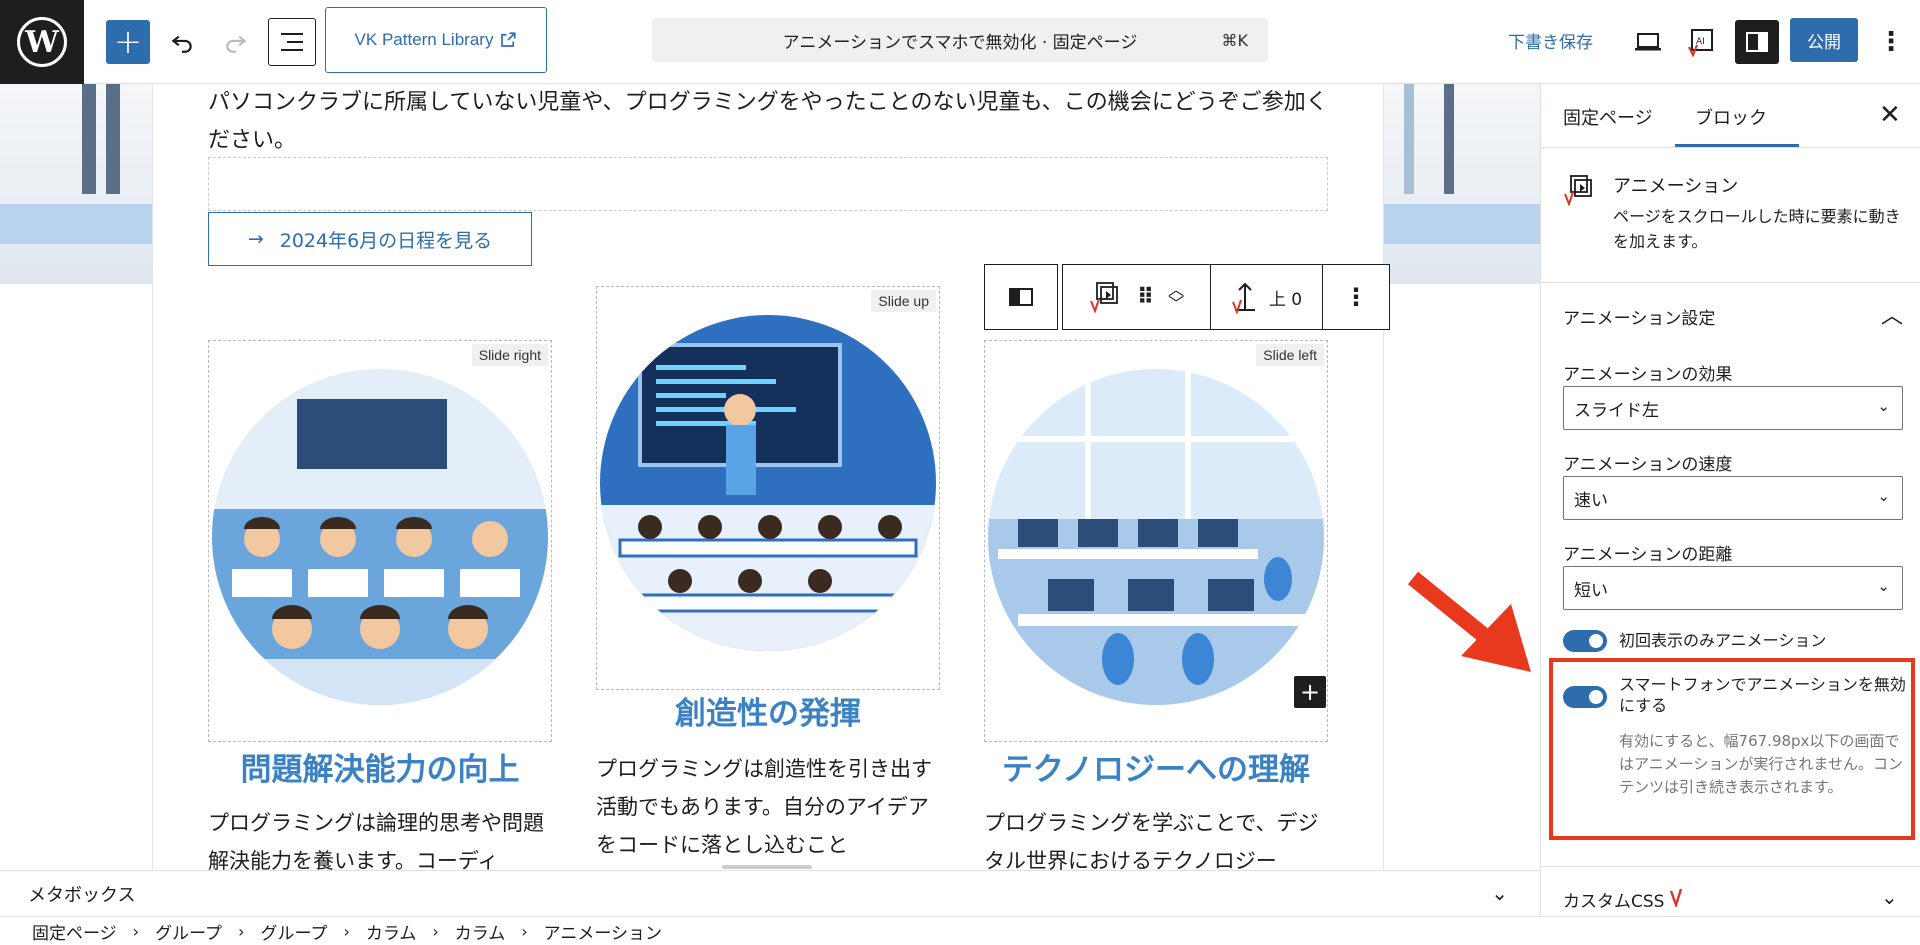 The width and height of the screenshot is (1920, 945). I want to click on command-shortcut: ⌘K, so click(1235, 40).